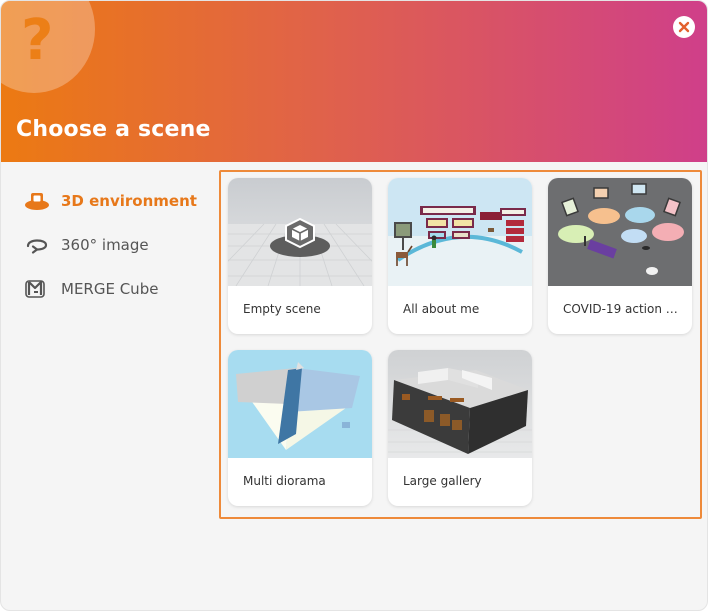 Image resolution: width=708 pixels, height=611 pixels. Describe the element at coordinates (300, 232) in the screenshot. I see `empty-scene-thumbnail` at that location.